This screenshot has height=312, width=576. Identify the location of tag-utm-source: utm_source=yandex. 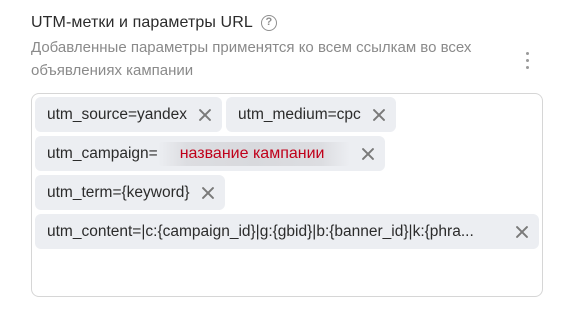
(129, 114).